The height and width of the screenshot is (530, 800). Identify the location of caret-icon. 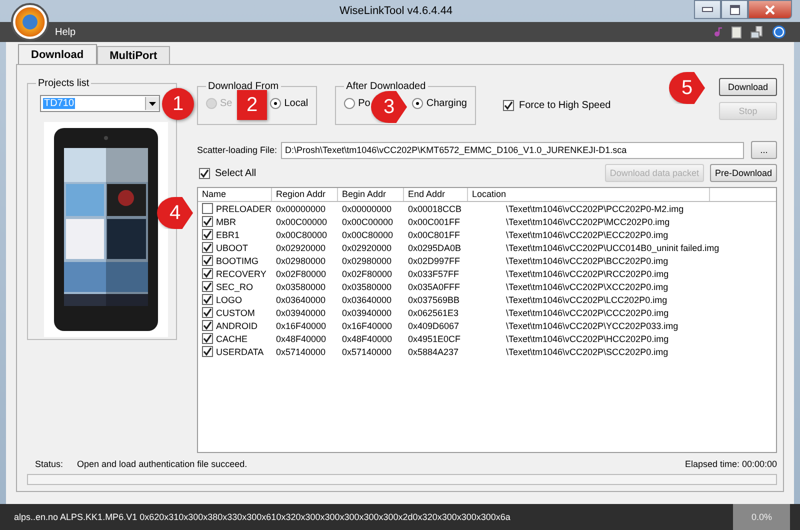
(152, 104).